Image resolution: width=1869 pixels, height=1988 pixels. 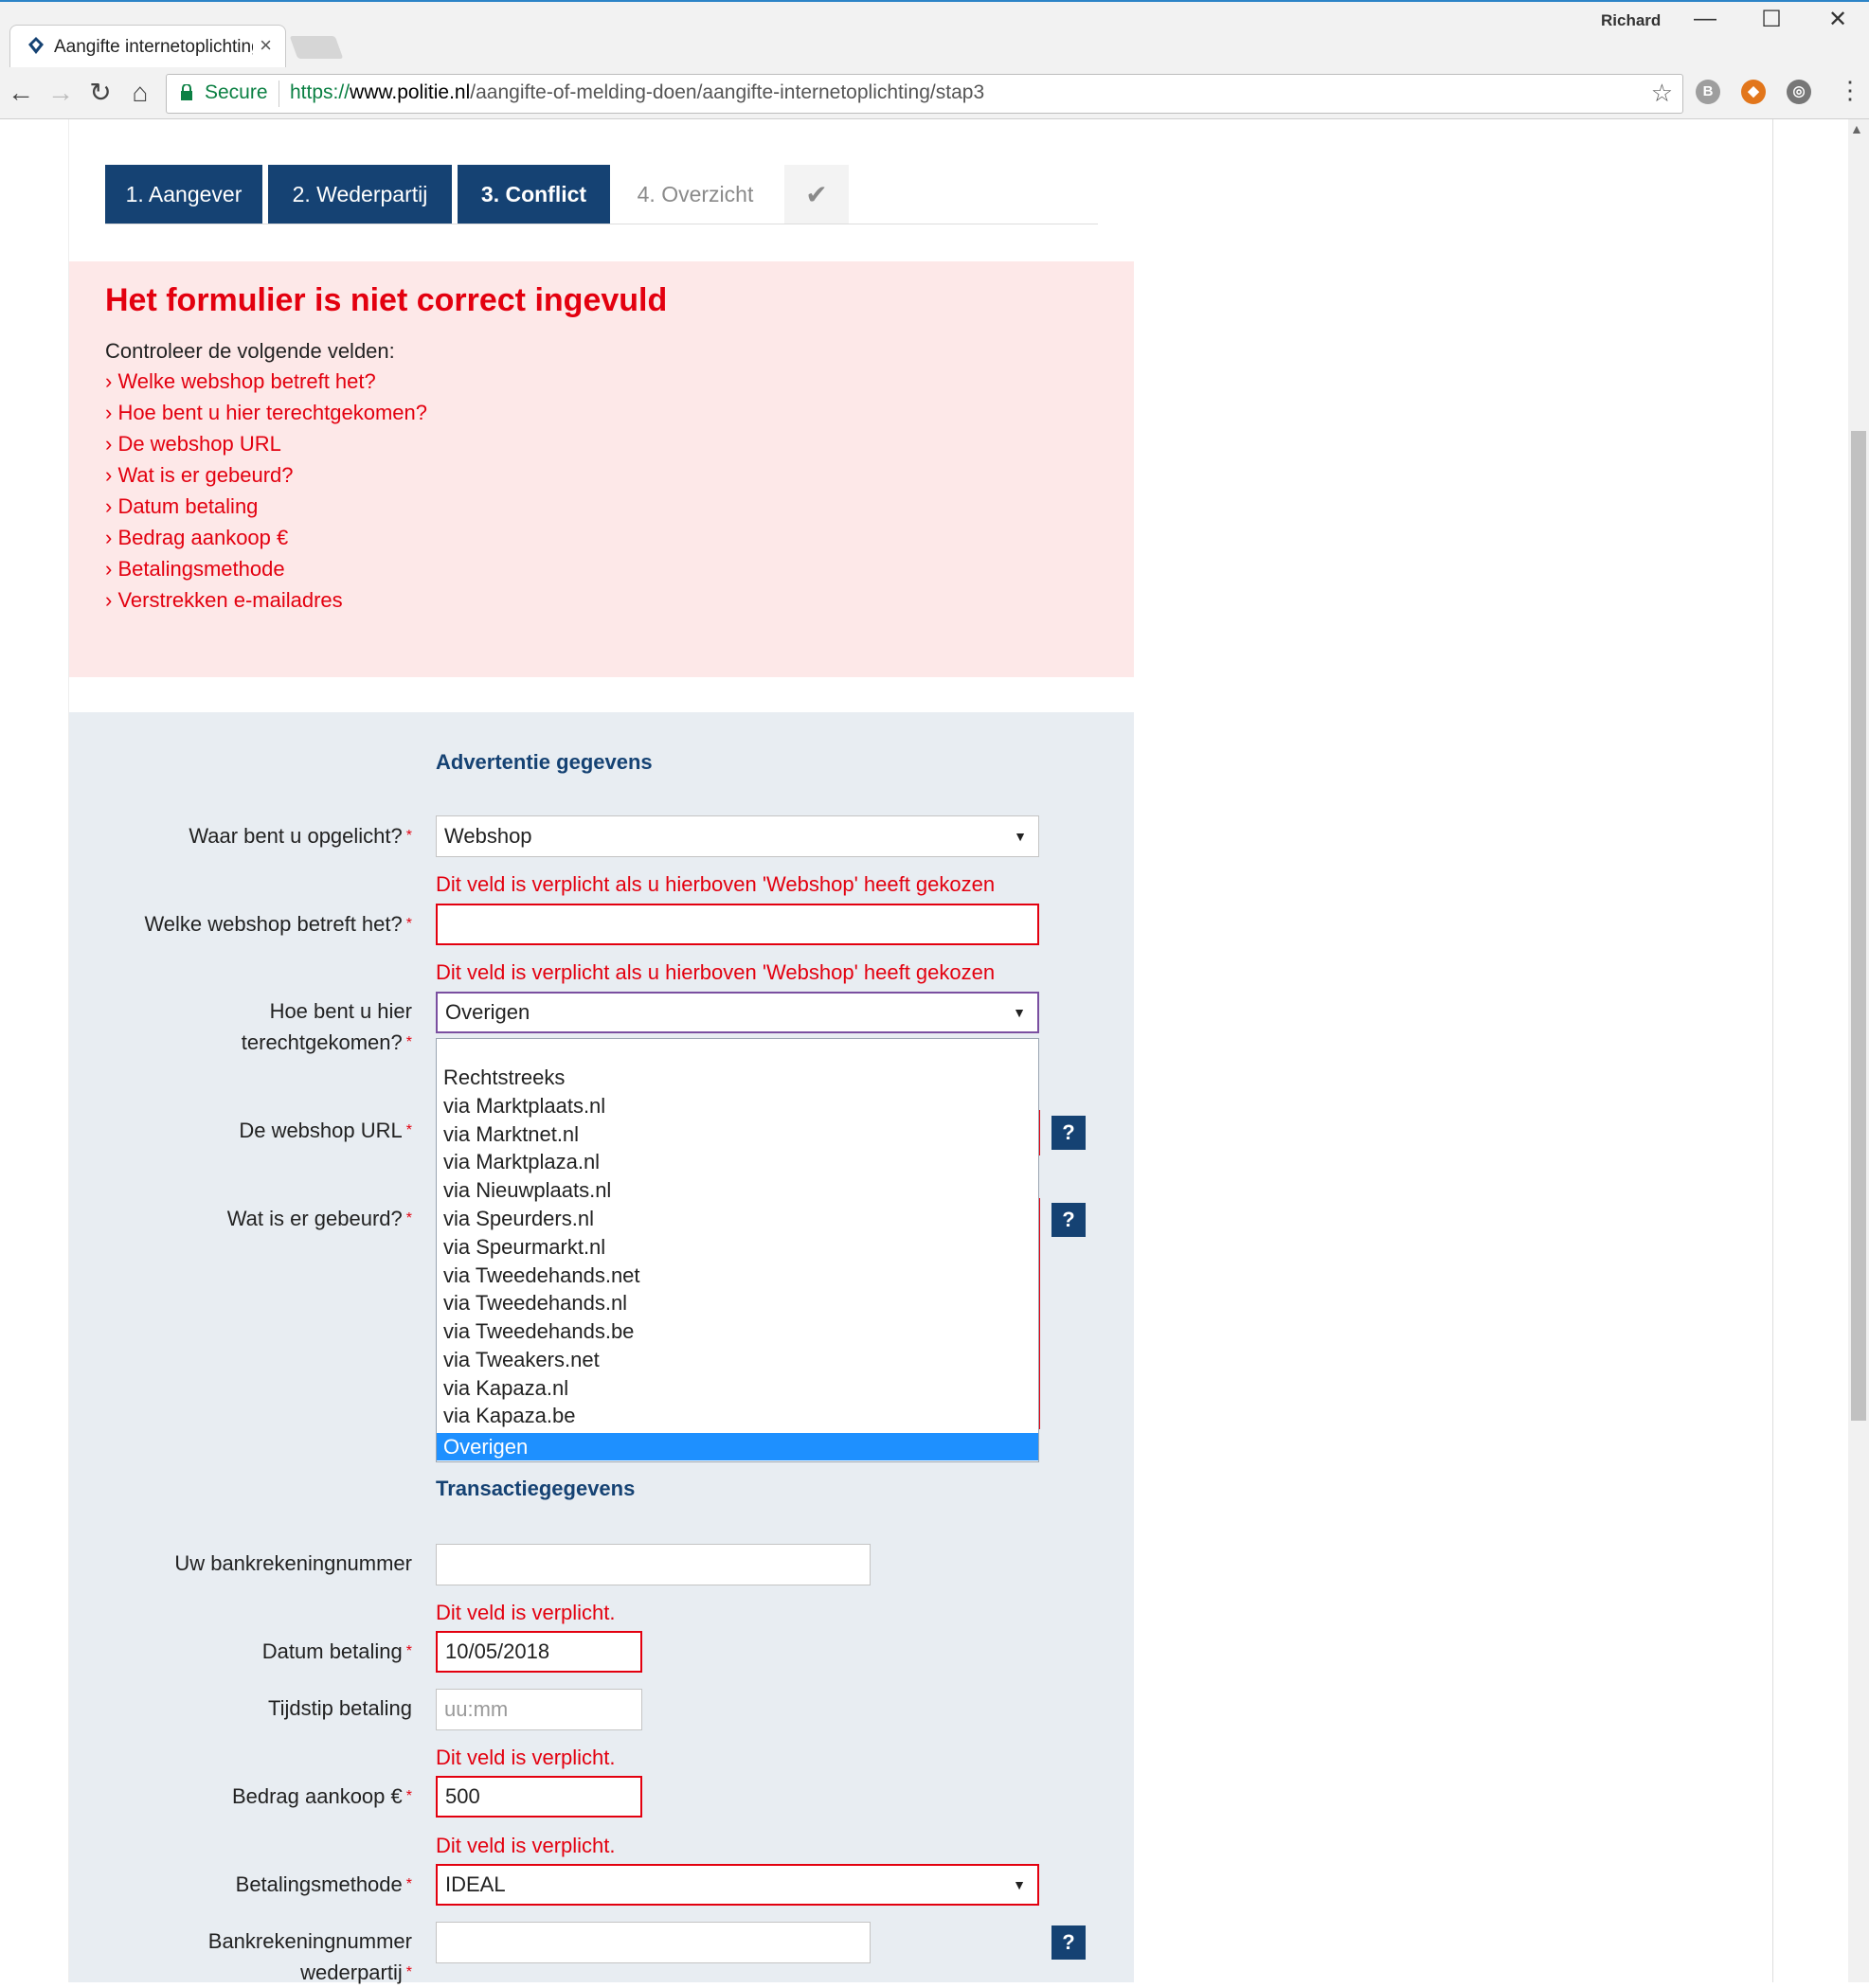 I want to click on browser-menu-icon: ⋮, so click(x=1850, y=90).